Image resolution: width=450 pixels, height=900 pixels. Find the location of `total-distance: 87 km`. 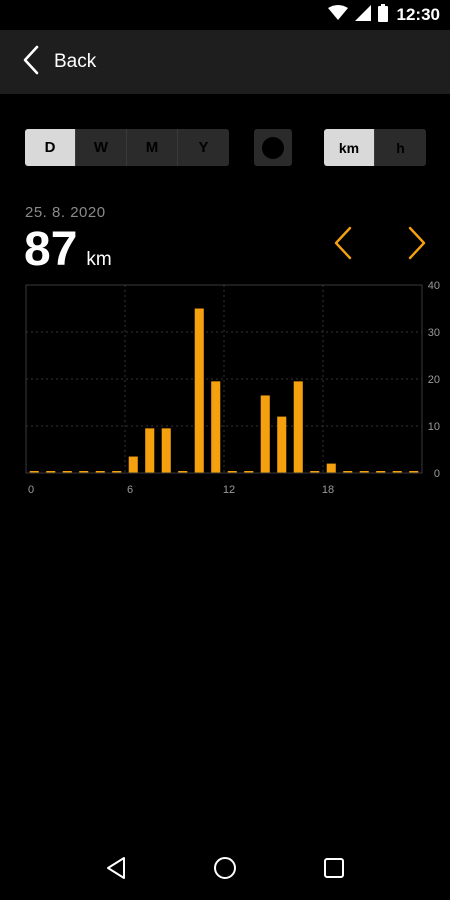

total-distance: 87 km is located at coordinates (68, 250).